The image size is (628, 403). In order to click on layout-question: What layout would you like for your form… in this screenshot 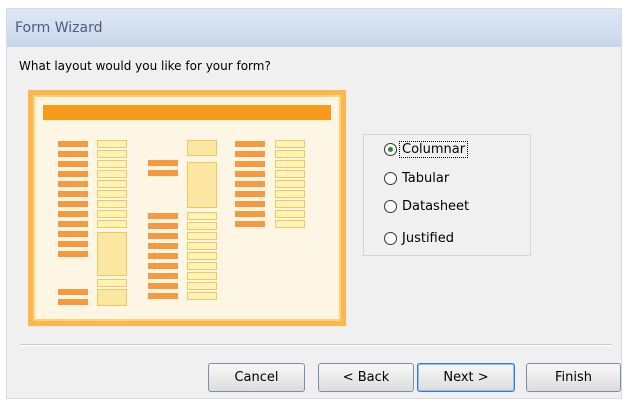, I will do `click(145, 66)`.